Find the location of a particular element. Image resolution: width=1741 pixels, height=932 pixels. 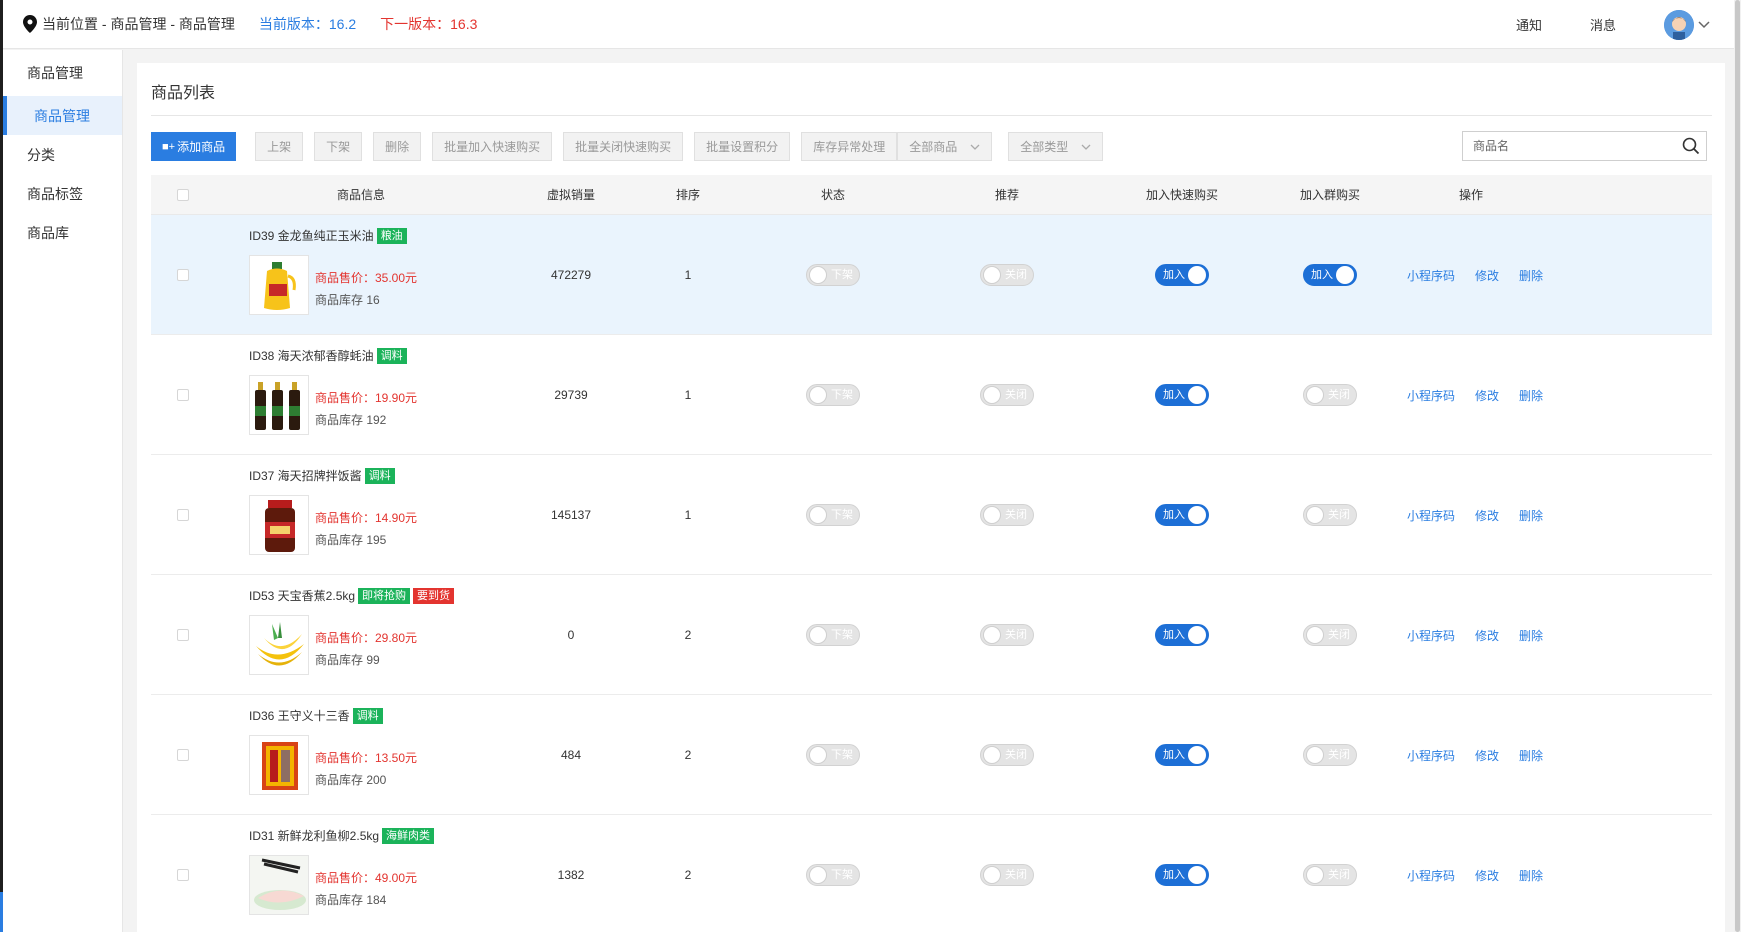

avatar is located at coordinates (1679, 24).